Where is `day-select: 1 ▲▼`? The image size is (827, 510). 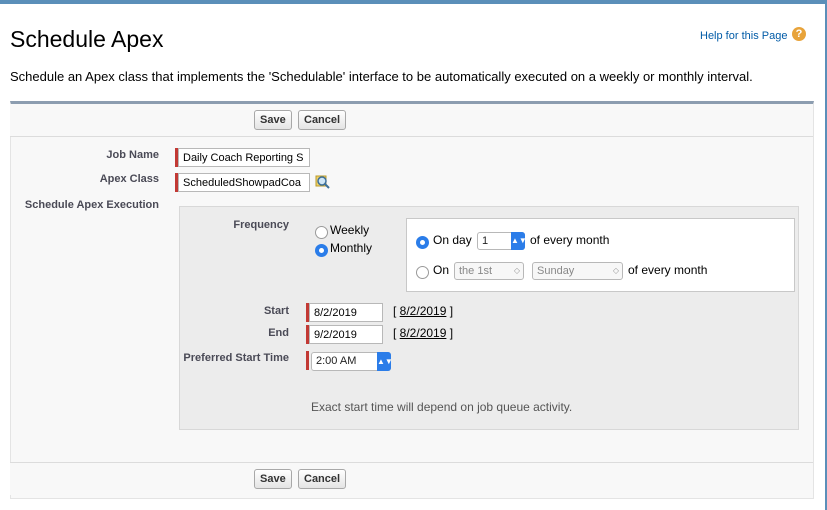
day-select: 1 ▲▼ is located at coordinates (502, 241).